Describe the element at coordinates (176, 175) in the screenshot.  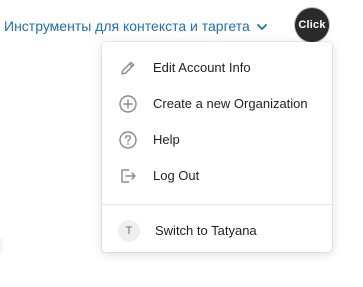
I see `menu-item-label: Log Out` at that location.